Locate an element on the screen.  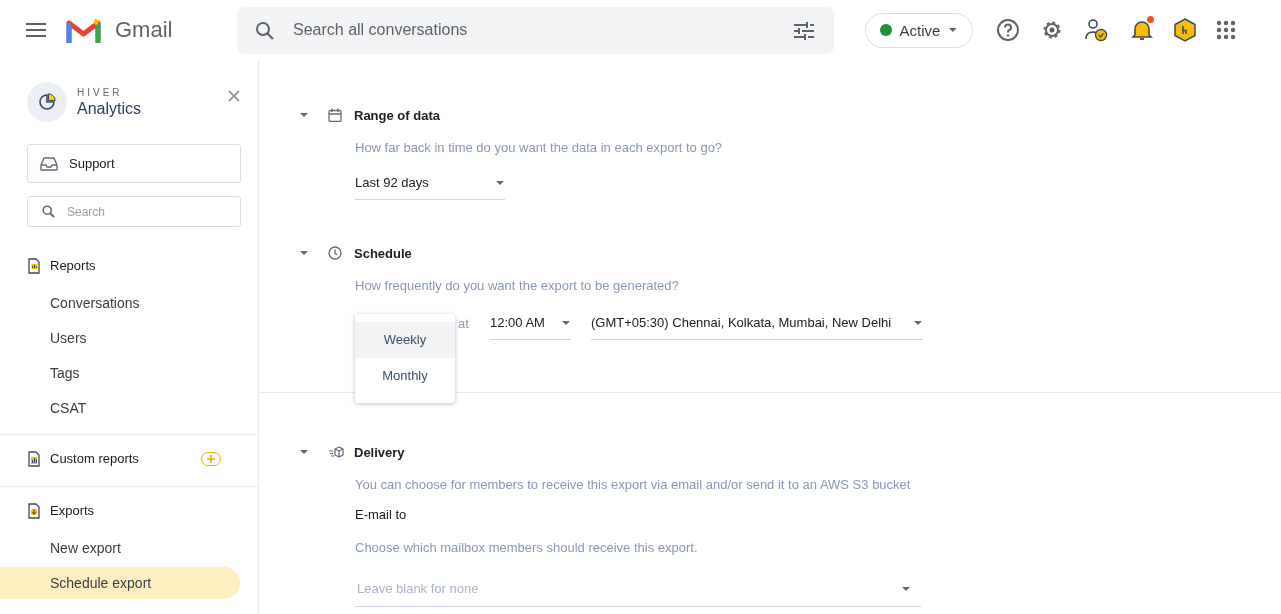
box-icon is located at coordinates (336, 452).